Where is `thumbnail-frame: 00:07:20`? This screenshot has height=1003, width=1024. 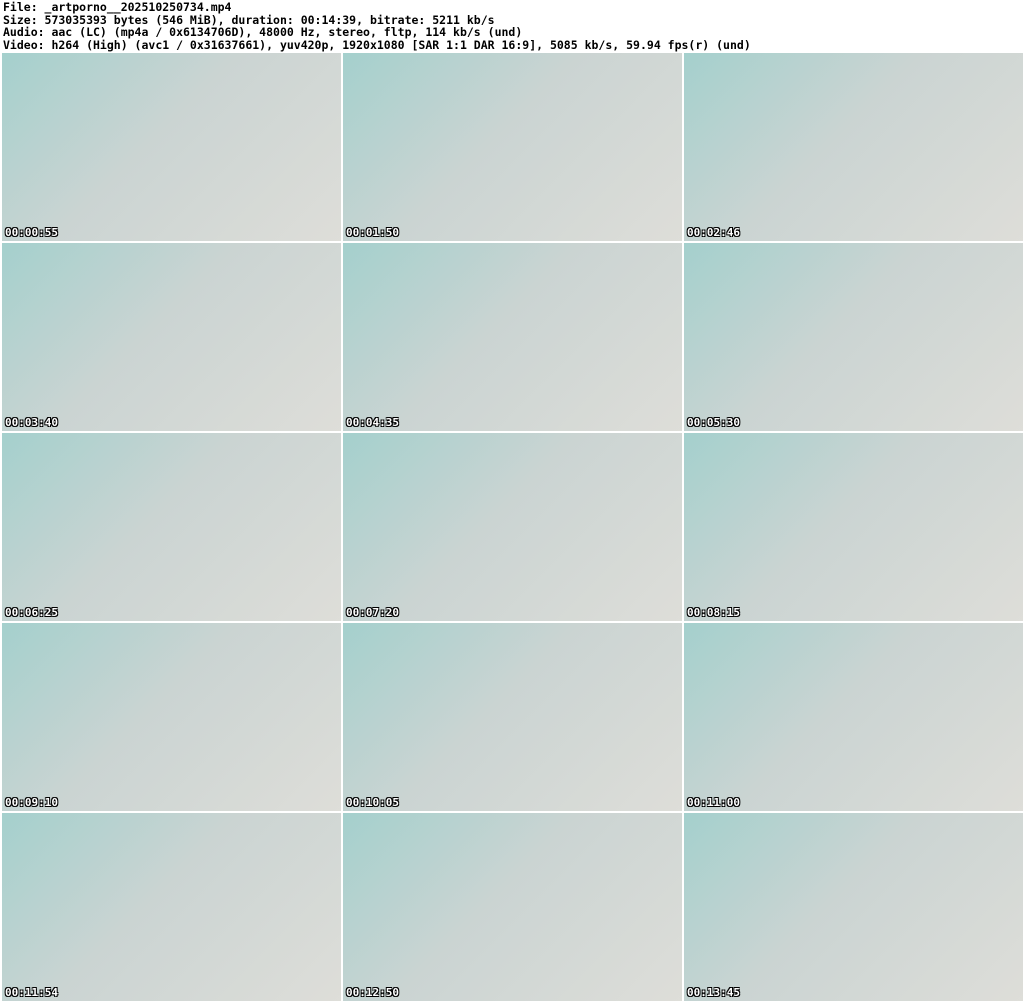
thumbnail-frame: 00:07:20 is located at coordinates (512, 527).